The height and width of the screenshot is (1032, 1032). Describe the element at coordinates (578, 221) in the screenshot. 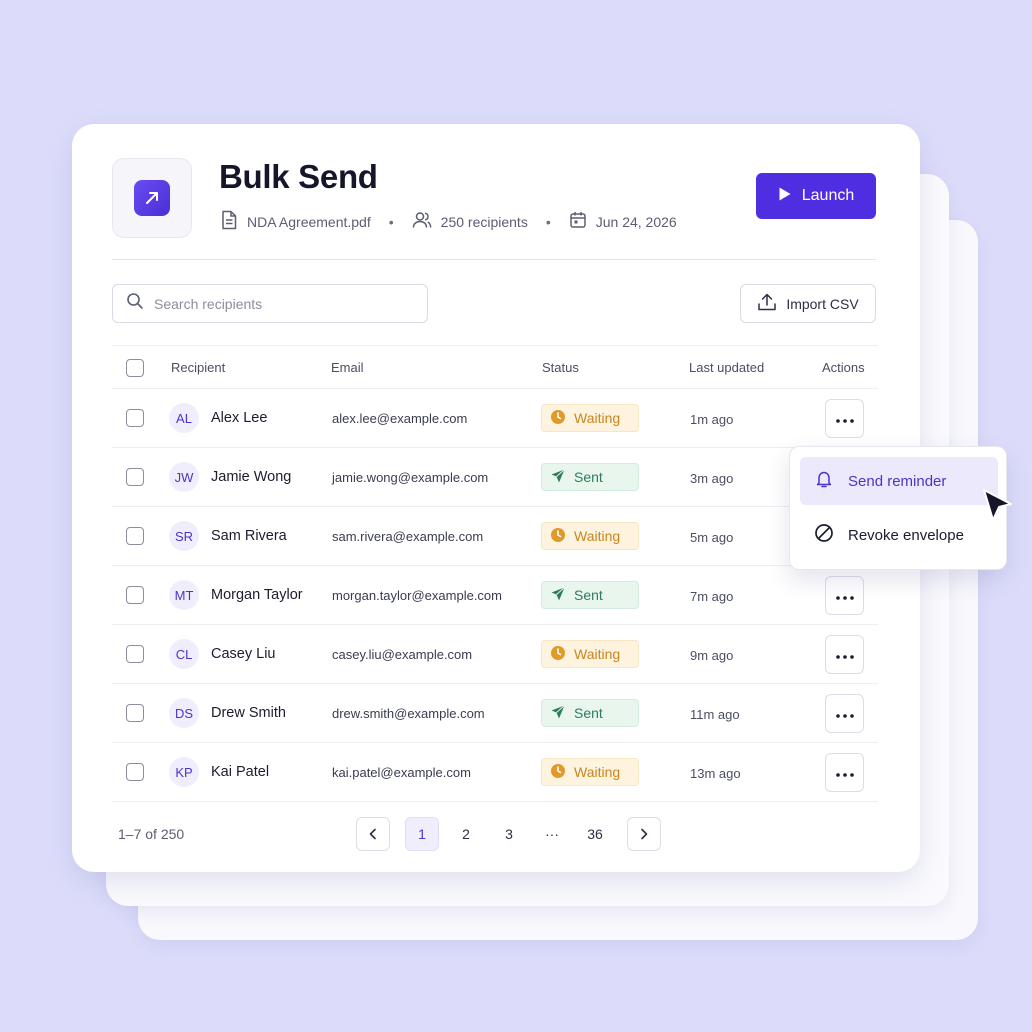

I see `calendar-icon` at that location.